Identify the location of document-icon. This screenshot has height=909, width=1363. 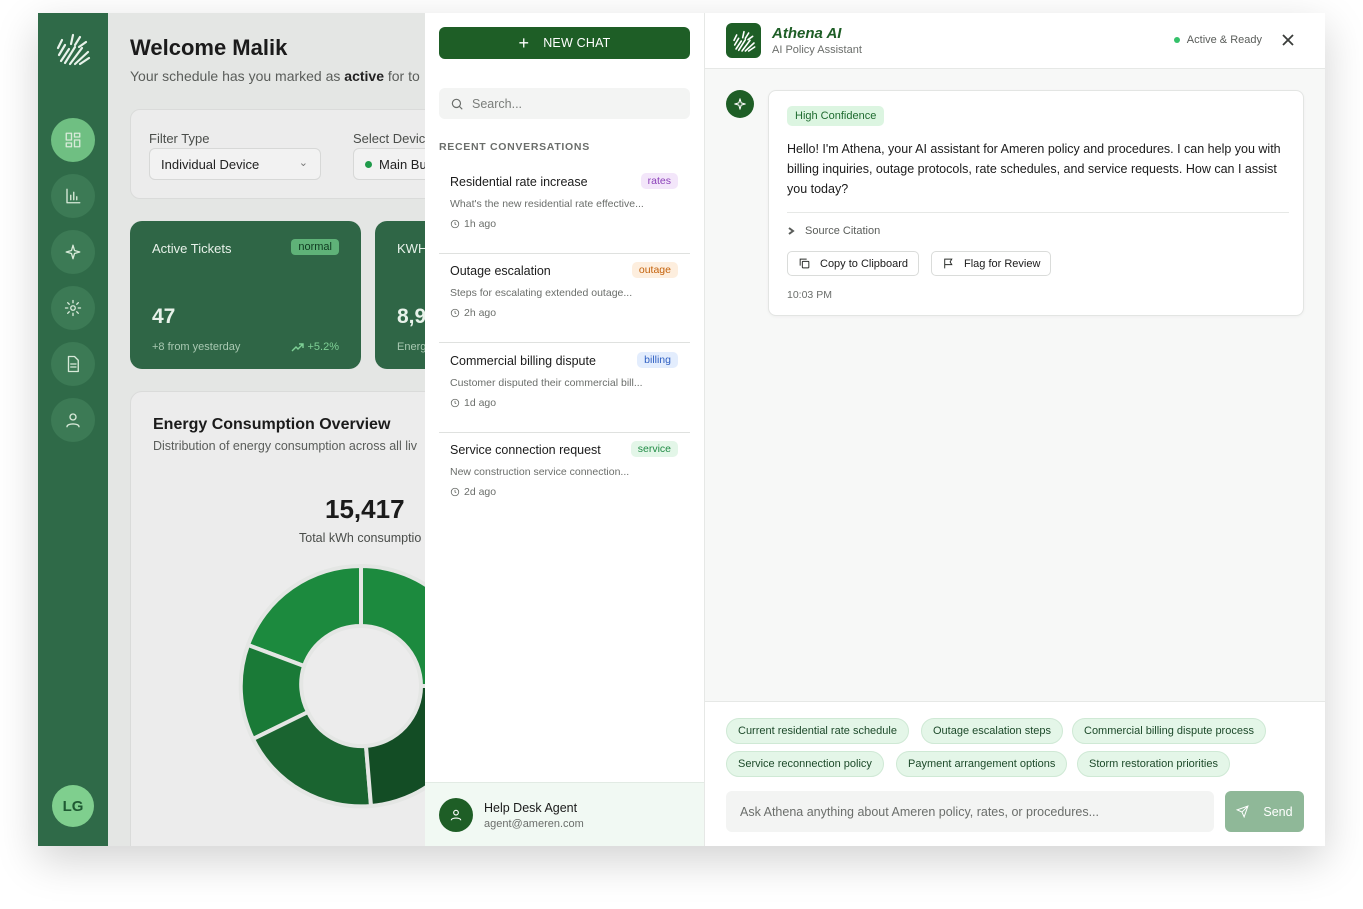
(73, 364).